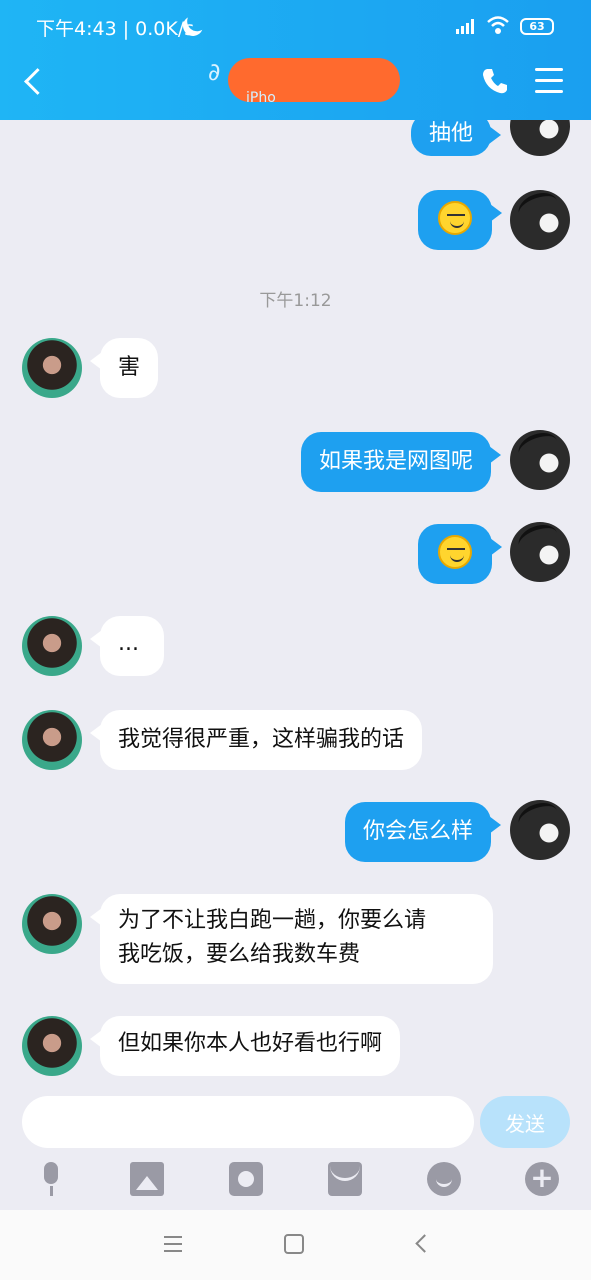 Image resolution: width=591 pixels, height=1280 pixels. What do you see at coordinates (423, 832) in the screenshot?
I see `message-bubble-out: 你会怎么样` at bounding box center [423, 832].